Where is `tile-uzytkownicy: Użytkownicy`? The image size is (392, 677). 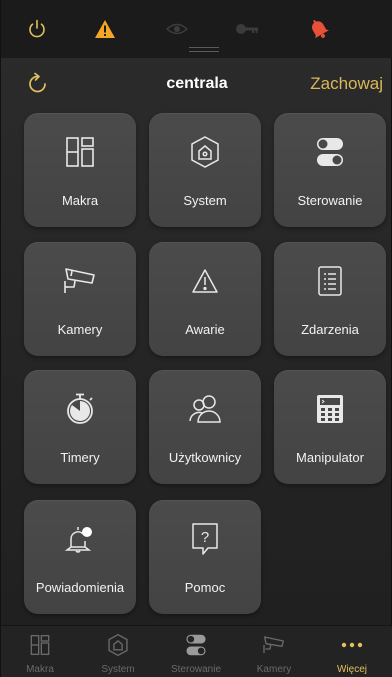 tile-uzytkownicy: Użytkownicy is located at coordinates (205, 427).